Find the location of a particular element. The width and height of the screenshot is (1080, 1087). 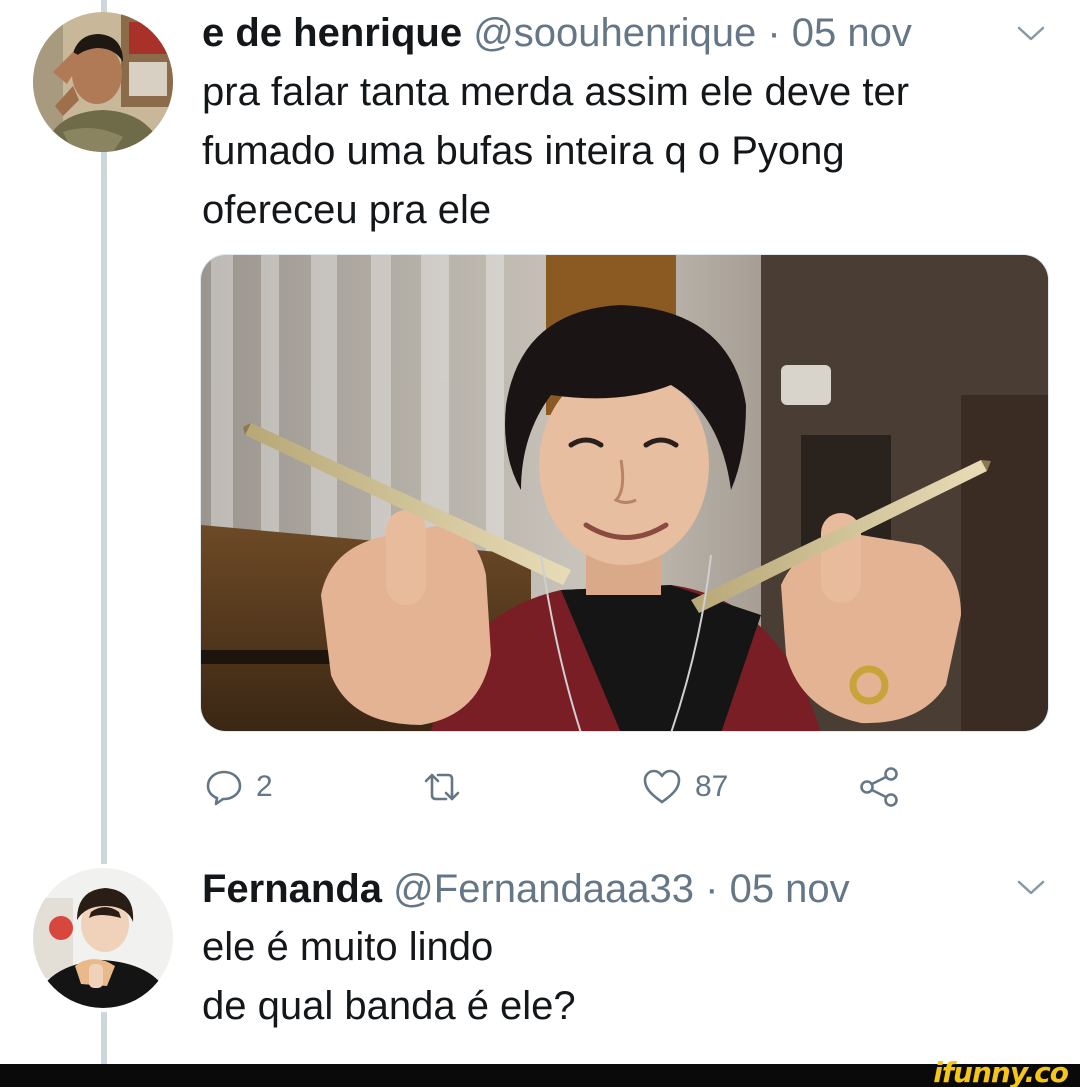

reply-count: 2 is located at coordinates (264, 786).